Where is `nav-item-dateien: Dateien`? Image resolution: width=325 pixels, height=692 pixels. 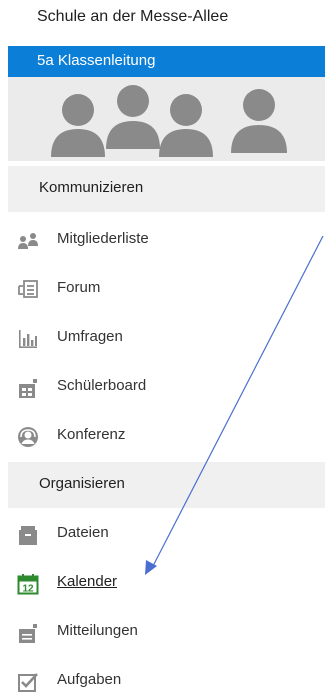 nav-item-dateien: Dateien is located at coordinates (162, 536).